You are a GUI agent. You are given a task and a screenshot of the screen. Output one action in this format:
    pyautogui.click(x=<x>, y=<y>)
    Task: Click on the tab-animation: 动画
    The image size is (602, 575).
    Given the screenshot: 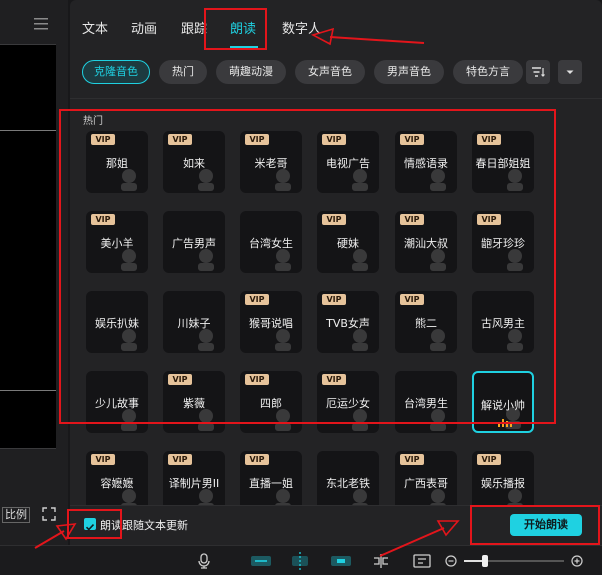 What is the action you would take?
    pyautogui.click(x=144, y=27)
    